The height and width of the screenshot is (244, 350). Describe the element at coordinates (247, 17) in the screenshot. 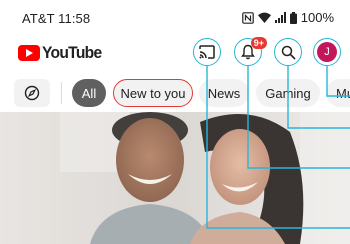

I see `nfc-icon` at that location.